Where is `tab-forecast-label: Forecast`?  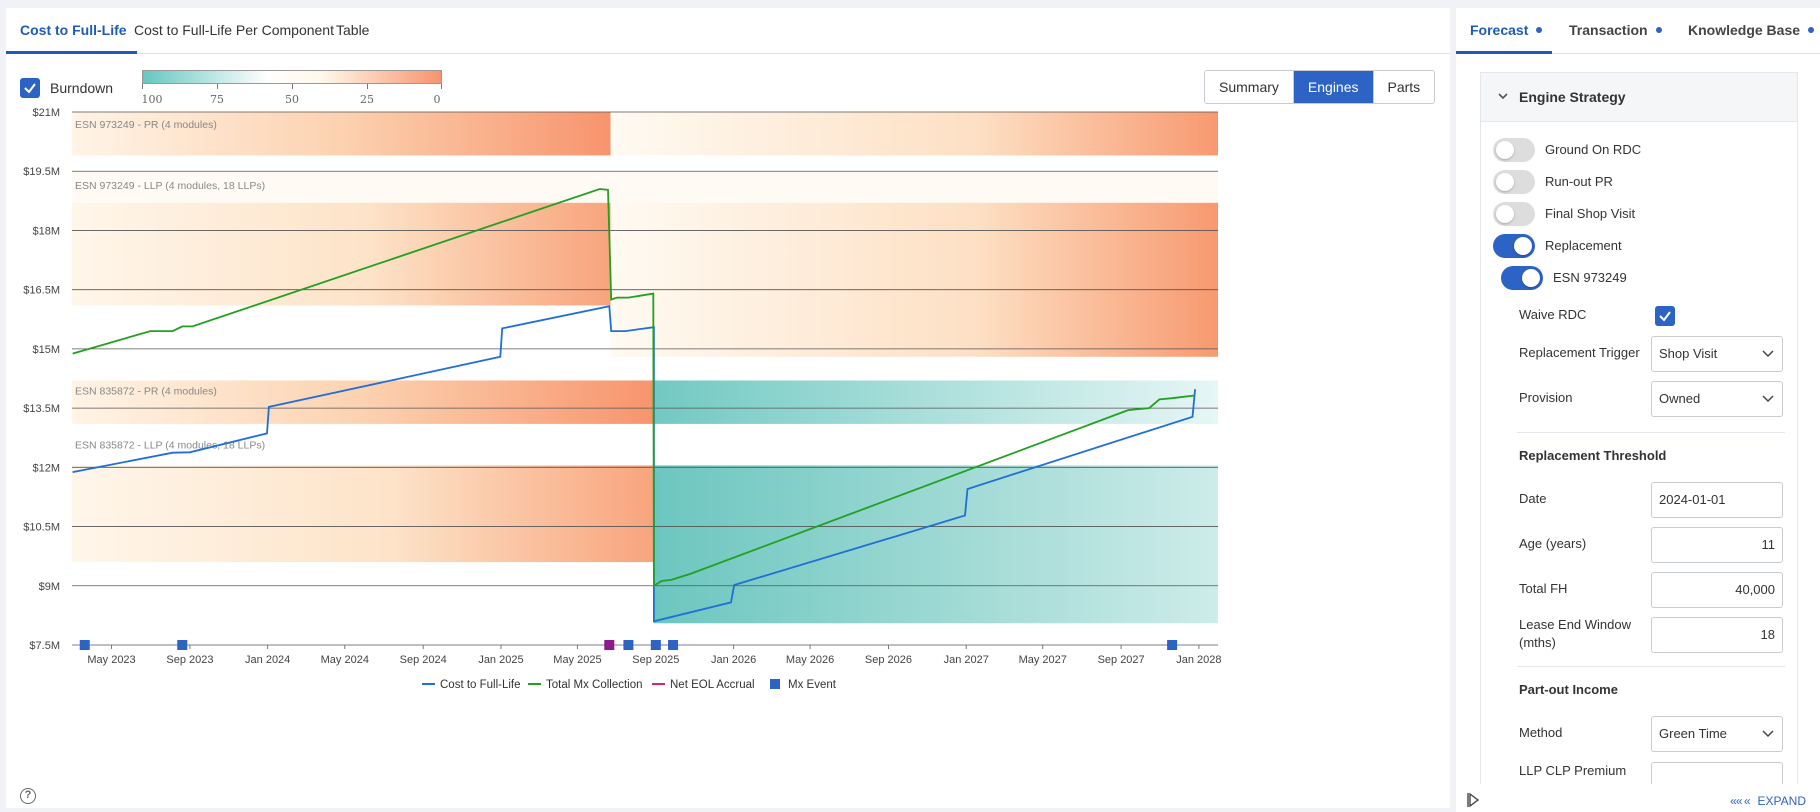 tab-forecast-label: Forecast is located at coordinates (1499, 30).